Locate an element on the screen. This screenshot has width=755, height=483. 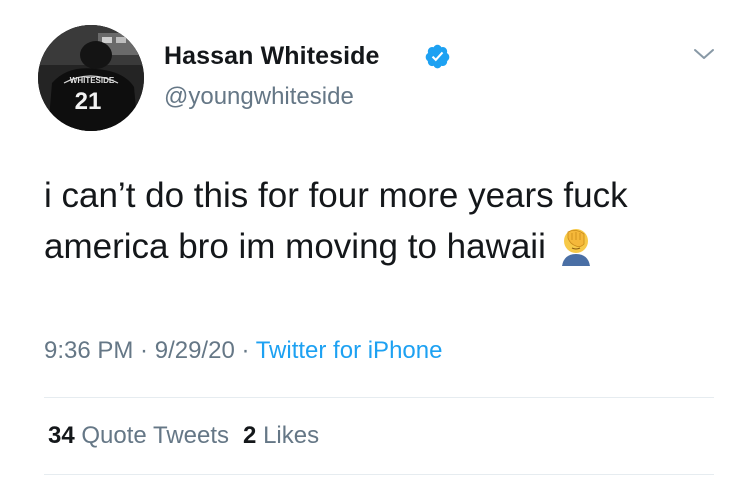
tweet-text-line-2: america bro im moving to hawaii is located at coordinates (384, 246).